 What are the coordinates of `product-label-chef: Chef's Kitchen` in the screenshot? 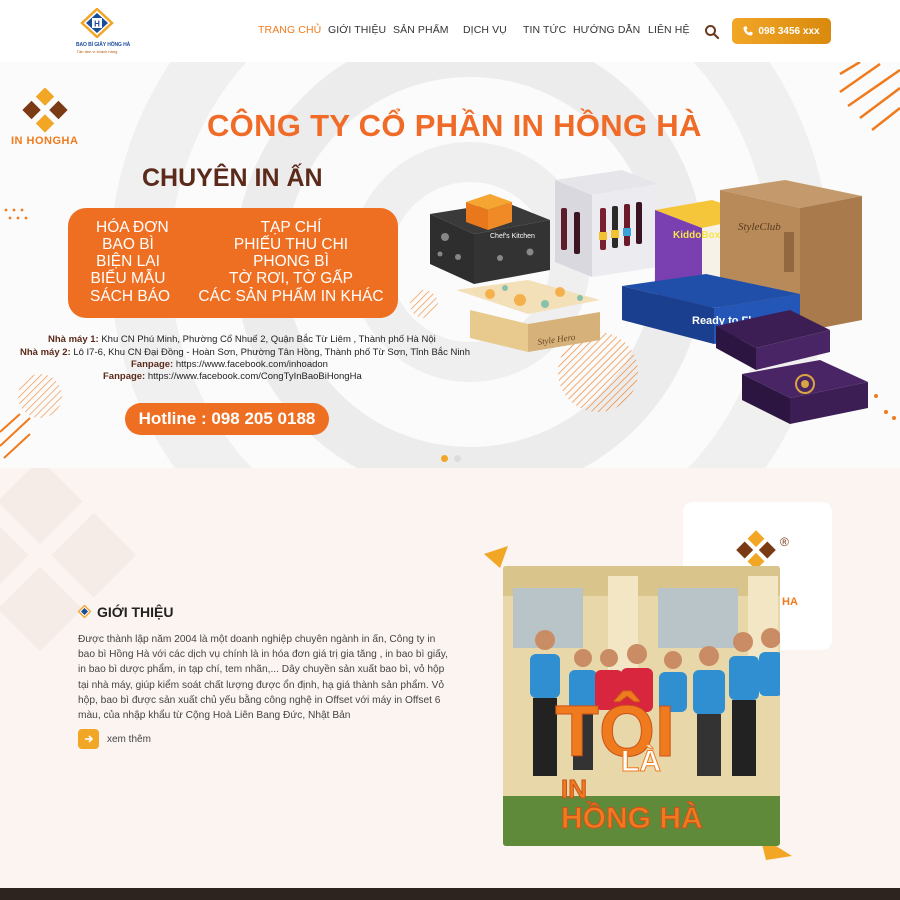 It's located at (512, 236).